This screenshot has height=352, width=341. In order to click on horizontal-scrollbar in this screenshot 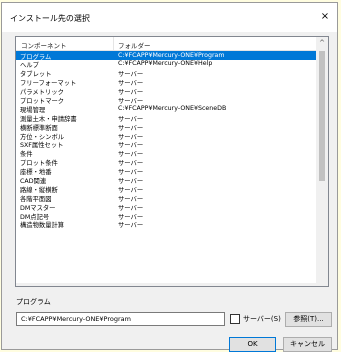, I will do `click(166, 284)`.